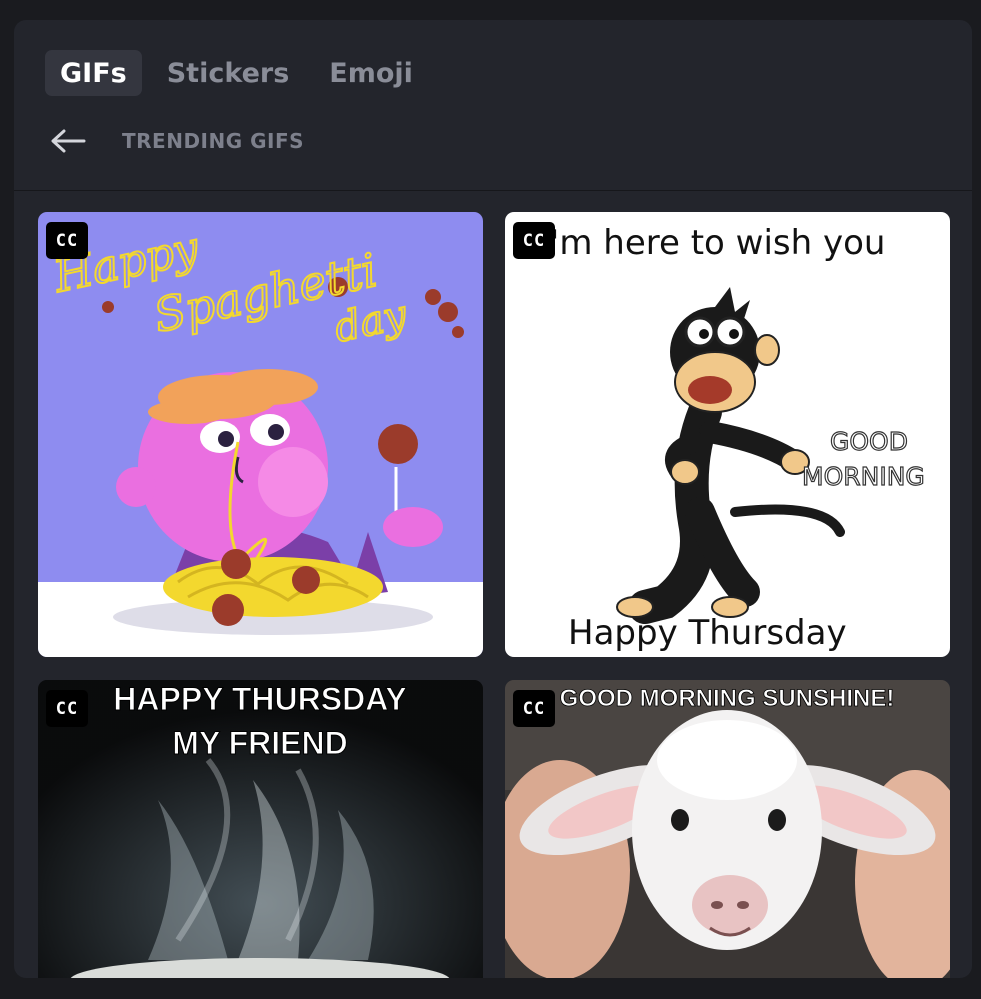 This screenshot has width=981, height=999. I want to click on caption-top: I'm here to wish you, so click(712, 243).